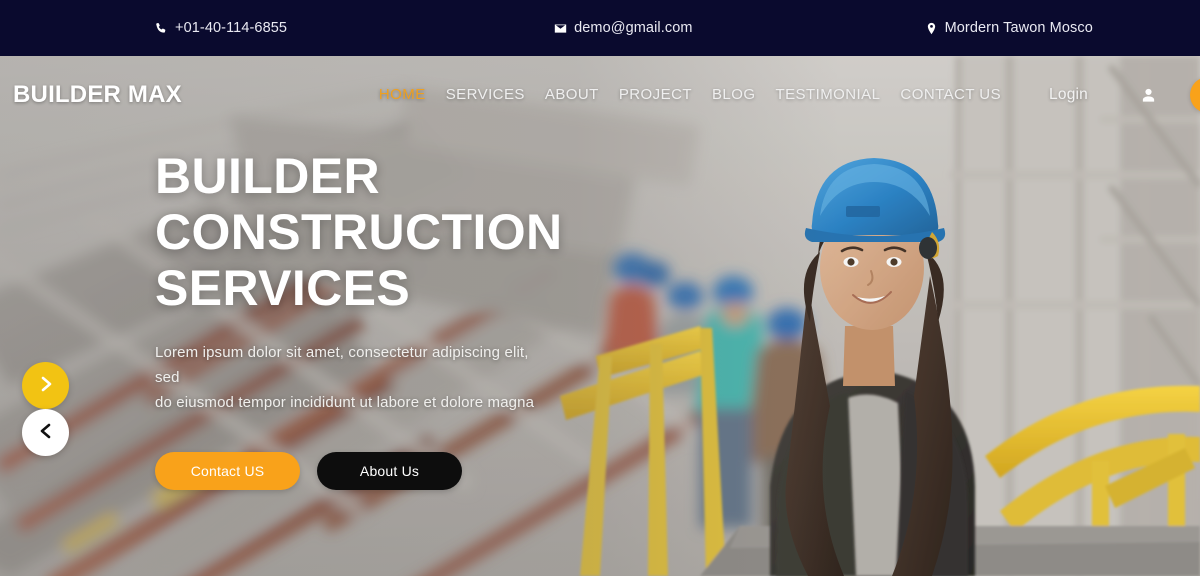  Describe the element at coordinates (655, 94) in the screenshot. I see `nav-item-project: PROJECT` at that location.